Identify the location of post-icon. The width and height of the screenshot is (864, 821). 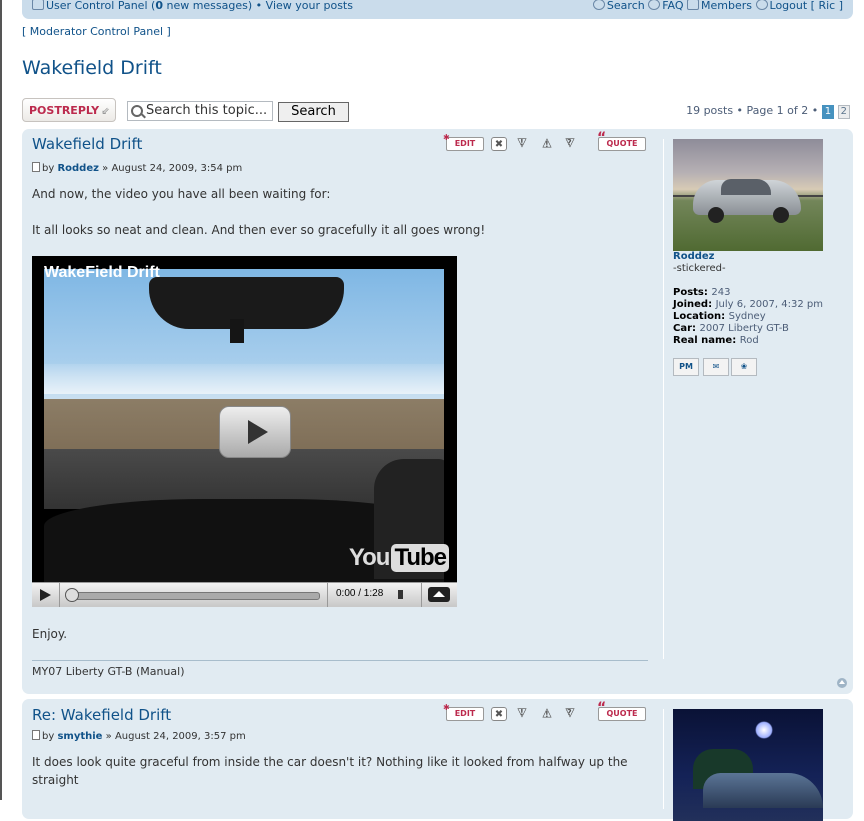
(36, 167).